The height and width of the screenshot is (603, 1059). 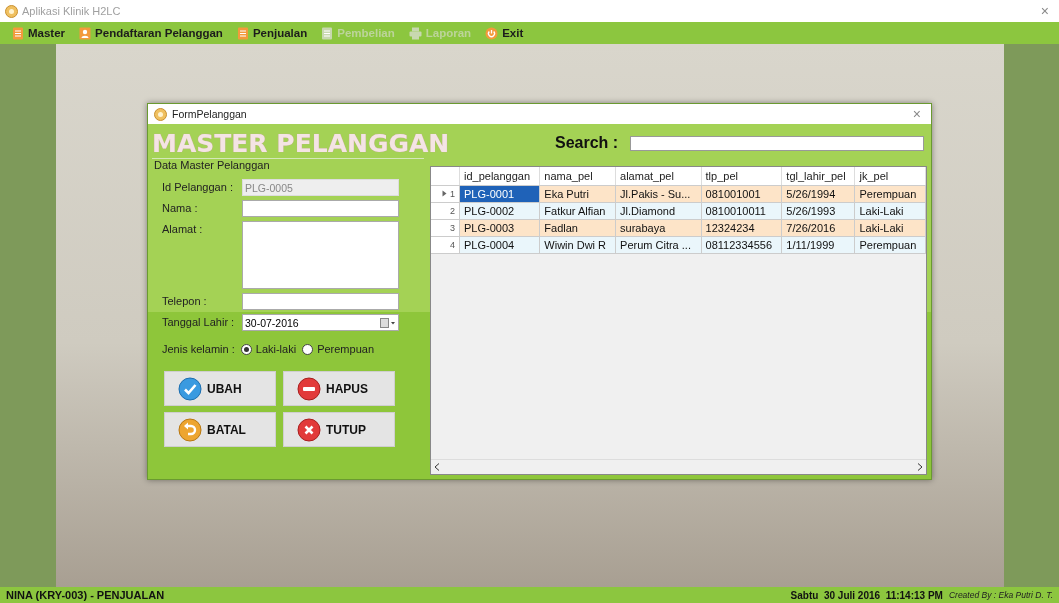 What do you see at coordinates (210, 114) in the screenshot?
I see `dialog-title: FormPelanggan` at bounding box center [210, 114].